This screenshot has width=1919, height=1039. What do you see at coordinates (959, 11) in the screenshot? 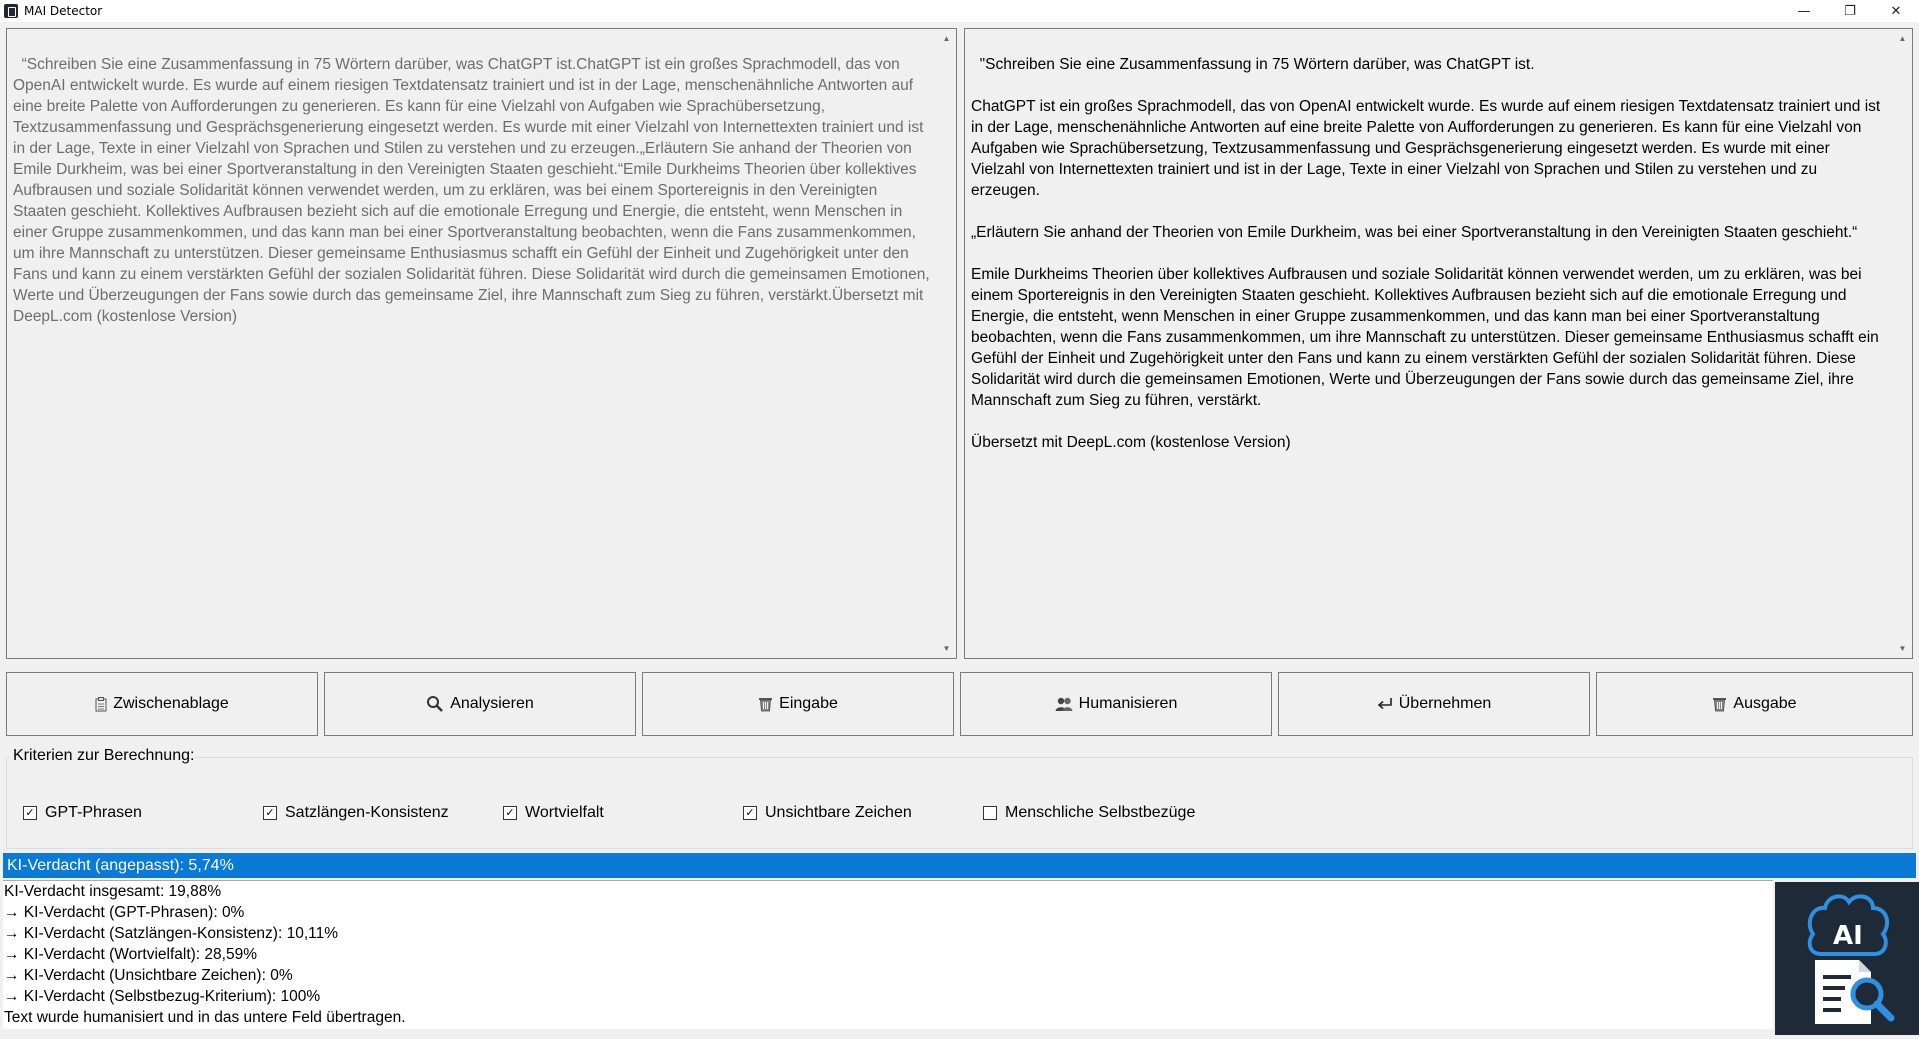
I see `title-bar: MAI Detector — ❐ ✕` at bounding box center [959, 11].